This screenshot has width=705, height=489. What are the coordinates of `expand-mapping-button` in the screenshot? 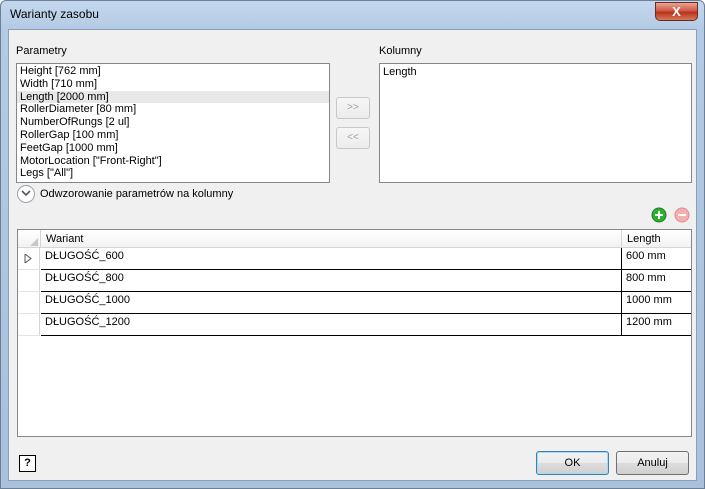 It's located at (26, 194).